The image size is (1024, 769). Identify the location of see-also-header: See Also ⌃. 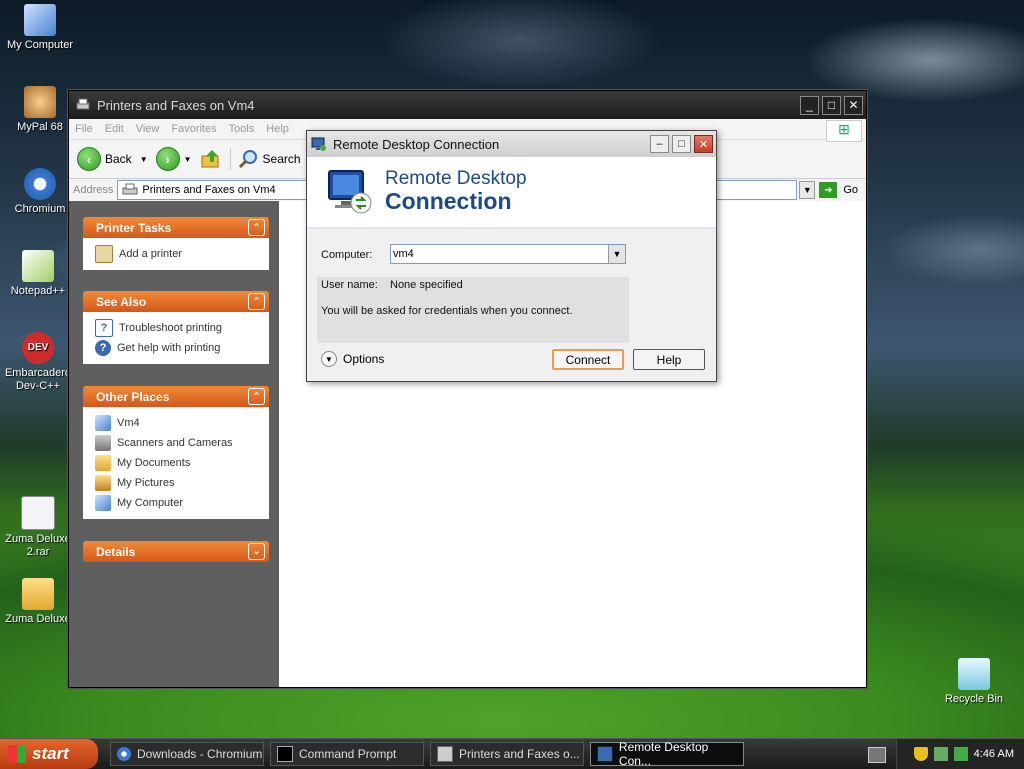
(176, 301).